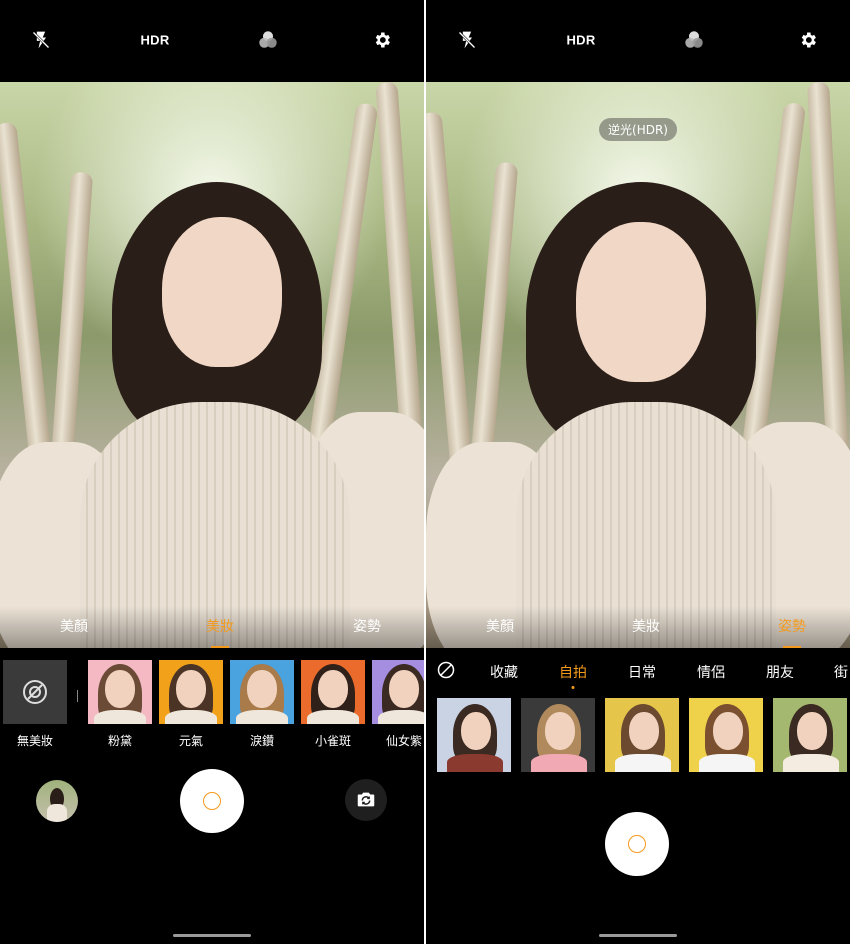 The width and height of the screenshot is (850, 944). Describe the element at coordinates (120, 741) in the screenshot. I see `makeup-item-label: 粉黛` at that location.